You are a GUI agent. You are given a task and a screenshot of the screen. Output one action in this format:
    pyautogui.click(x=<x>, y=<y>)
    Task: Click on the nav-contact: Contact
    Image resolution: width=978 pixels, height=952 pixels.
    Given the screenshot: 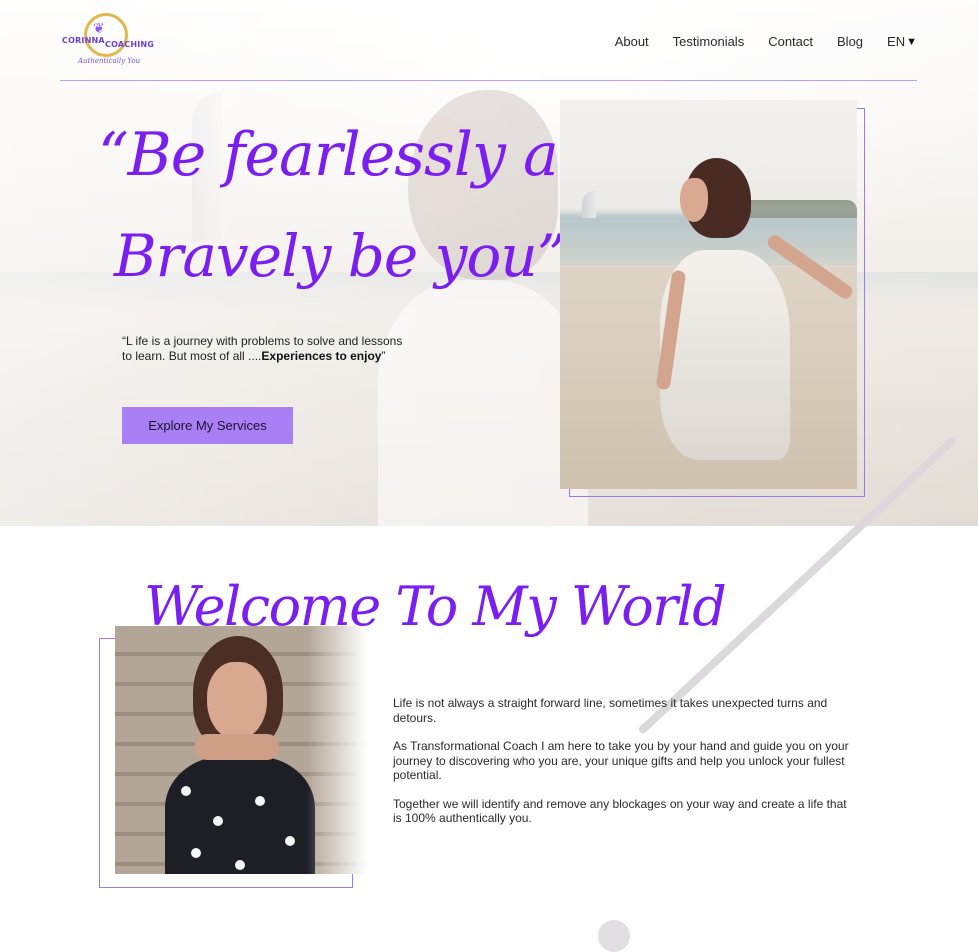 What is the action you would take?
    pyautogui.click(x=790, y=41)
    